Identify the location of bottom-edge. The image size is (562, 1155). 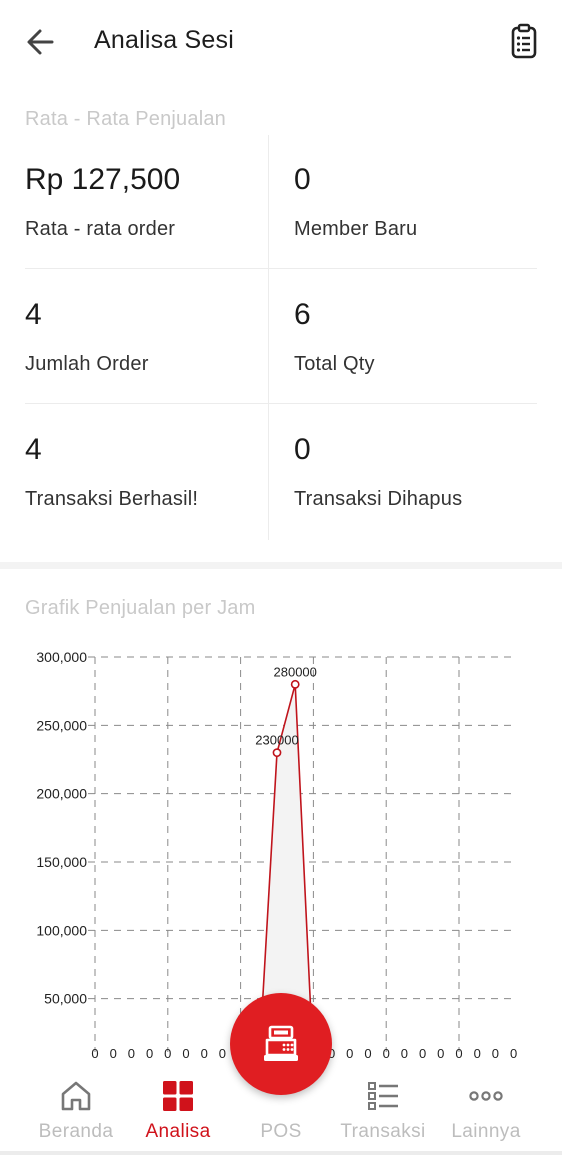
(281, 1153).